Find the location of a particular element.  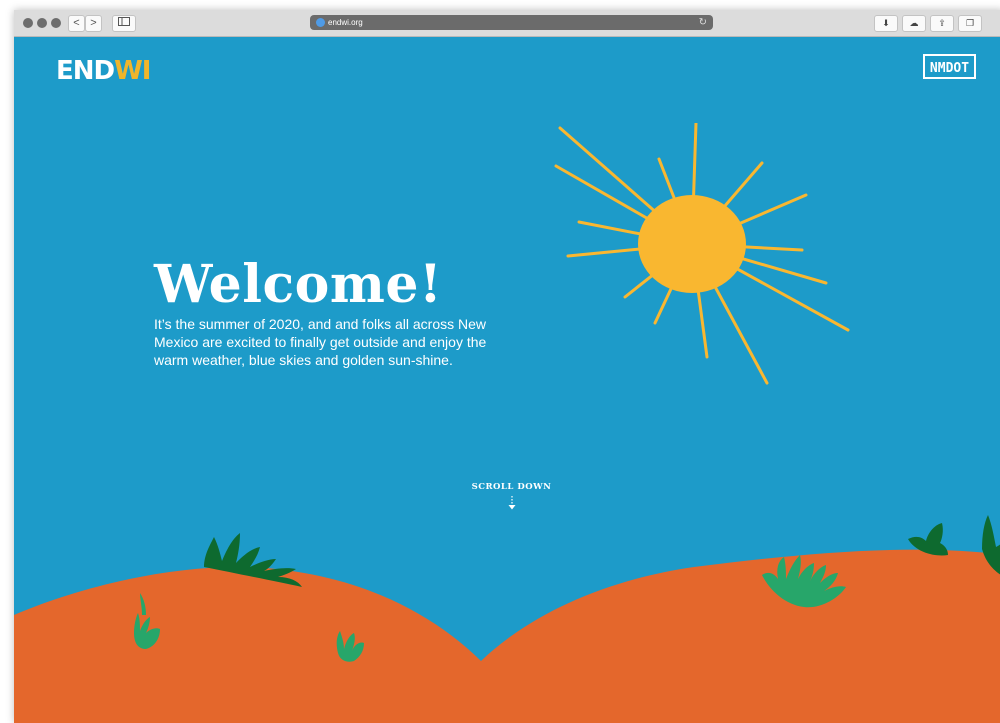

zoom-window-icon is located at coordinates (56, 23).